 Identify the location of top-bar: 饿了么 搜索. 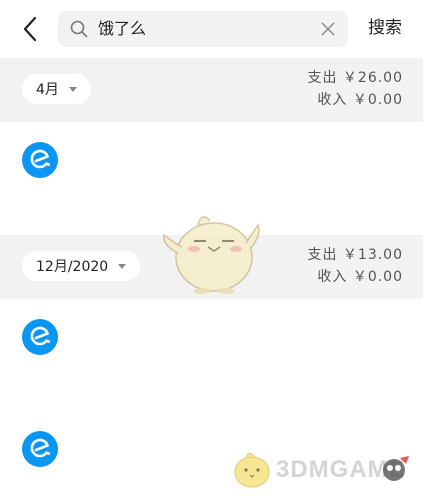
(211, 29).